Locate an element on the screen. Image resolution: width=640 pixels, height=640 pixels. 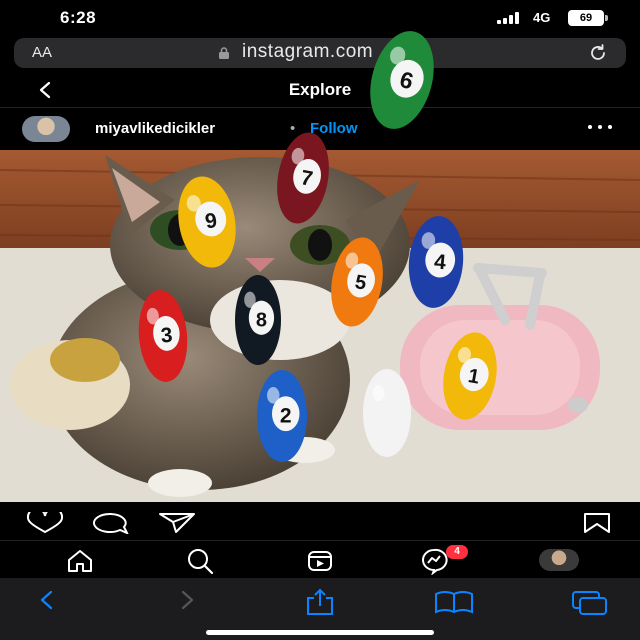
post-actions is located at coordinates (320, 522).